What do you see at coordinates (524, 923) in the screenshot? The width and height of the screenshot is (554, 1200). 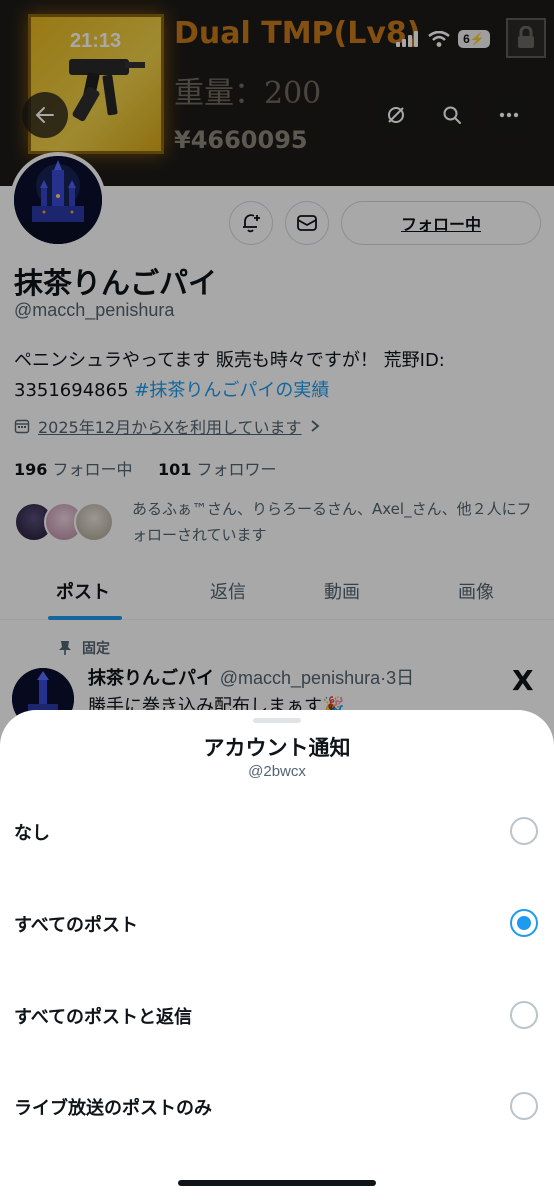 I see `radio-button-selected` at bounding box center [524, 923].